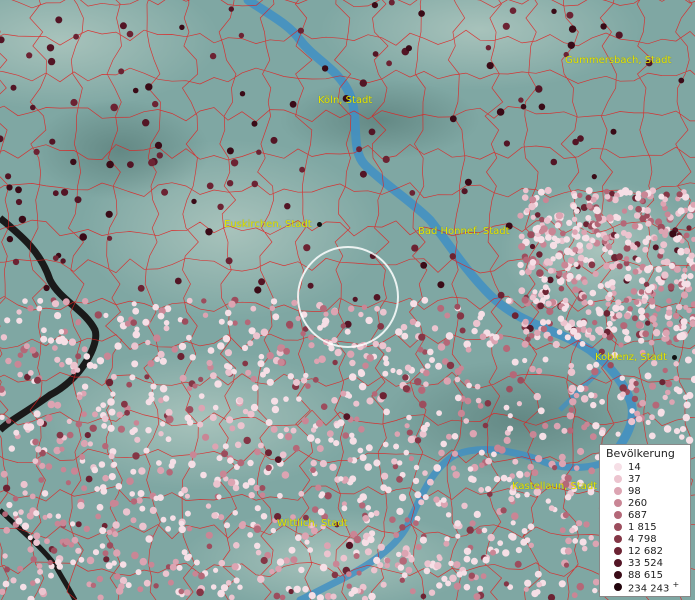 The image size is (695, 600). I want to click on place-koeln: Köln, Stadt, so click(345, 100).